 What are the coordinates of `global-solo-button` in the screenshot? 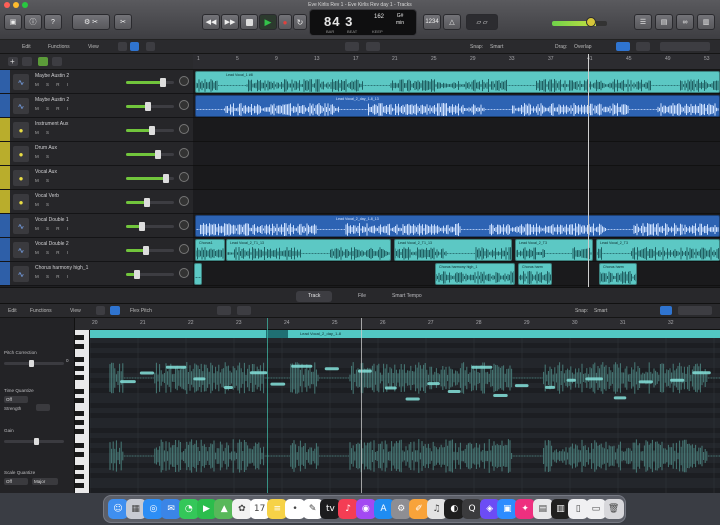 It's located at (57, 61).